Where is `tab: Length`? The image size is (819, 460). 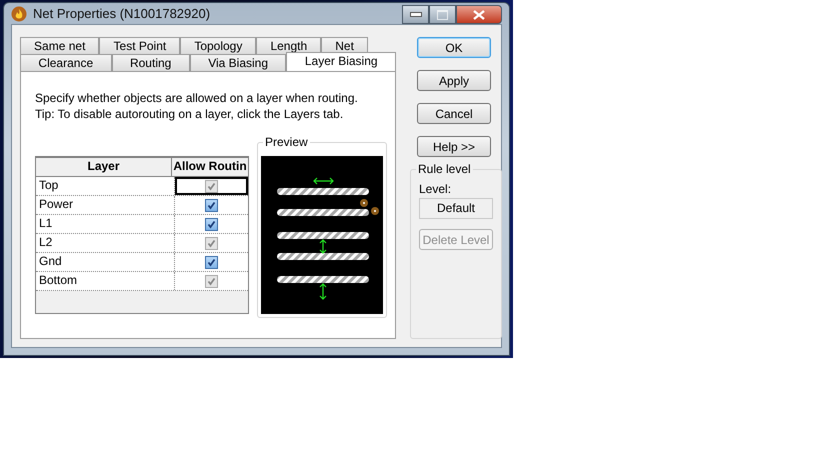 tab: Length is located at coordinates (289, 45).